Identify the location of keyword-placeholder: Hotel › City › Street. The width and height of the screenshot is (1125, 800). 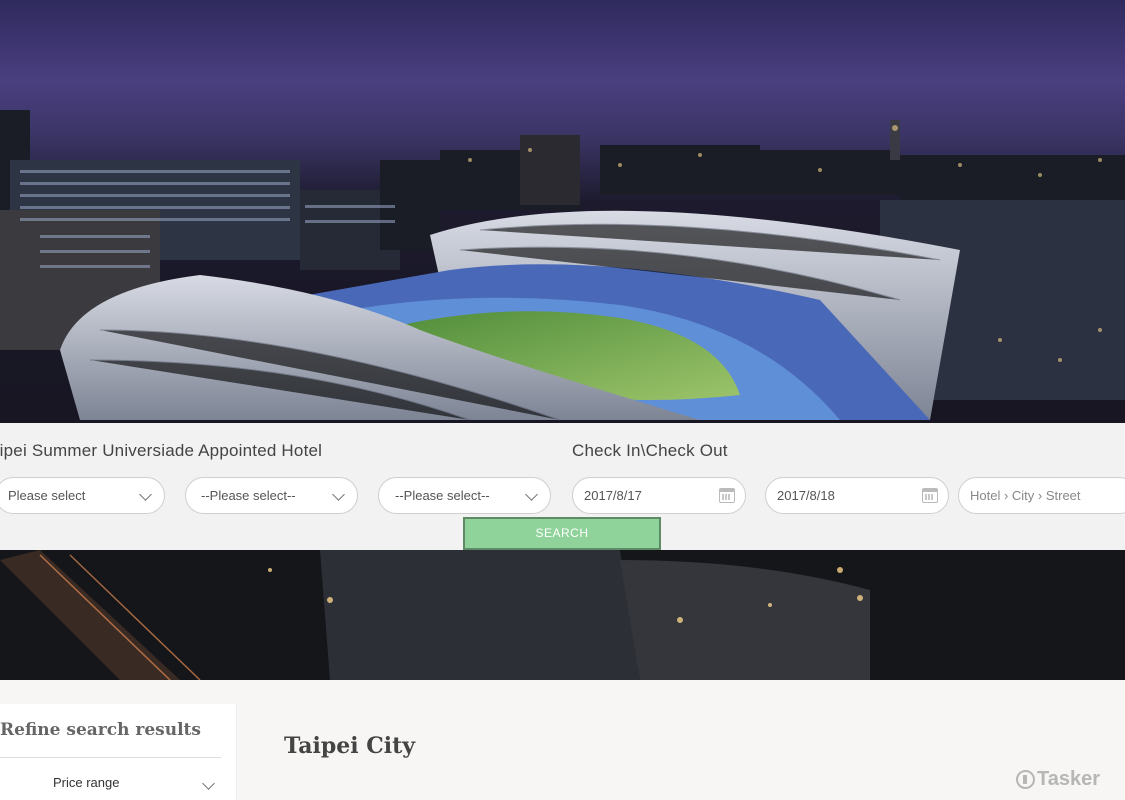
(1025, 495).